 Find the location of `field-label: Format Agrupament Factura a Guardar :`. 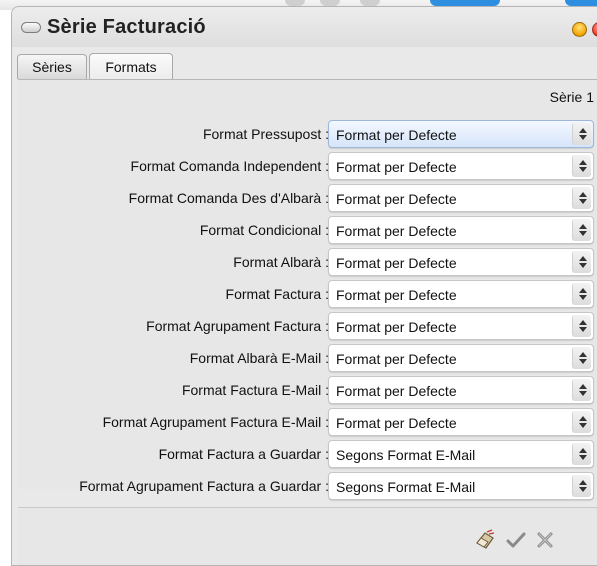

field-label: Format Agrupament Factura a Guardar : is located at coordinates (204, 486).